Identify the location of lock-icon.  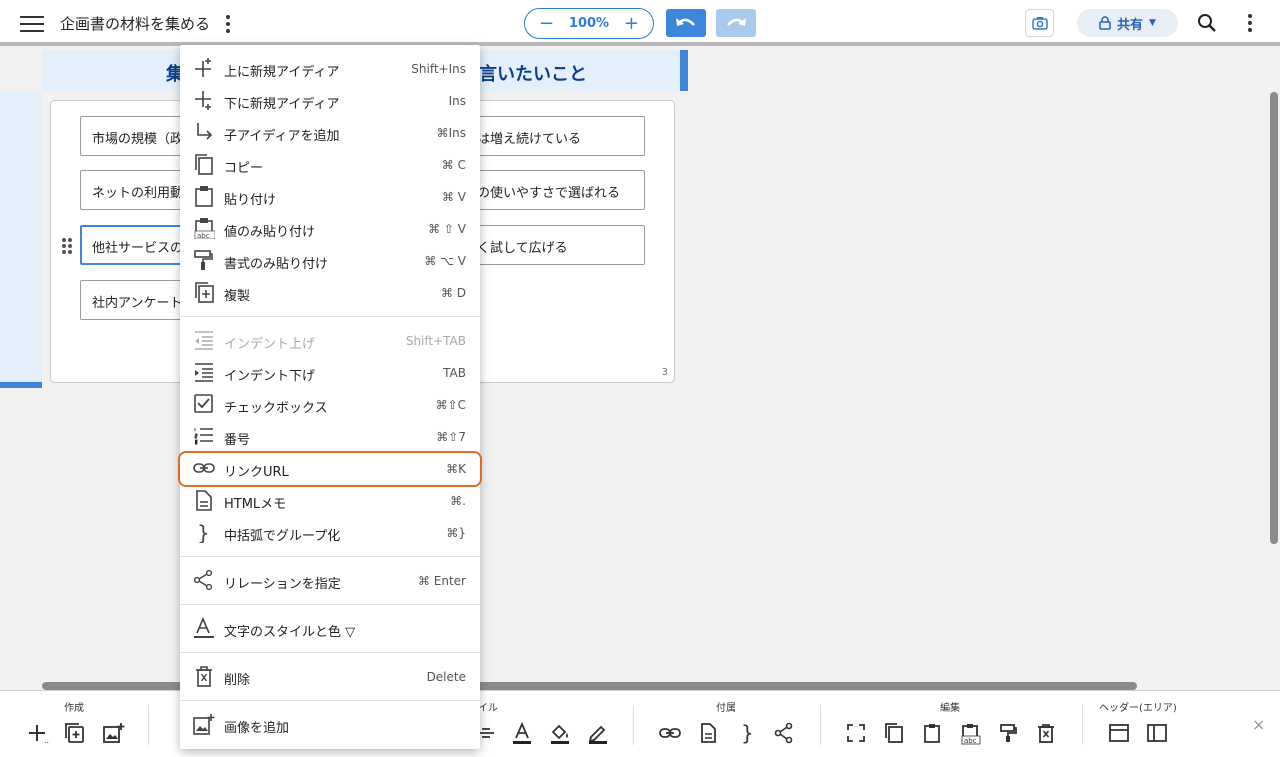
(1105, 23).